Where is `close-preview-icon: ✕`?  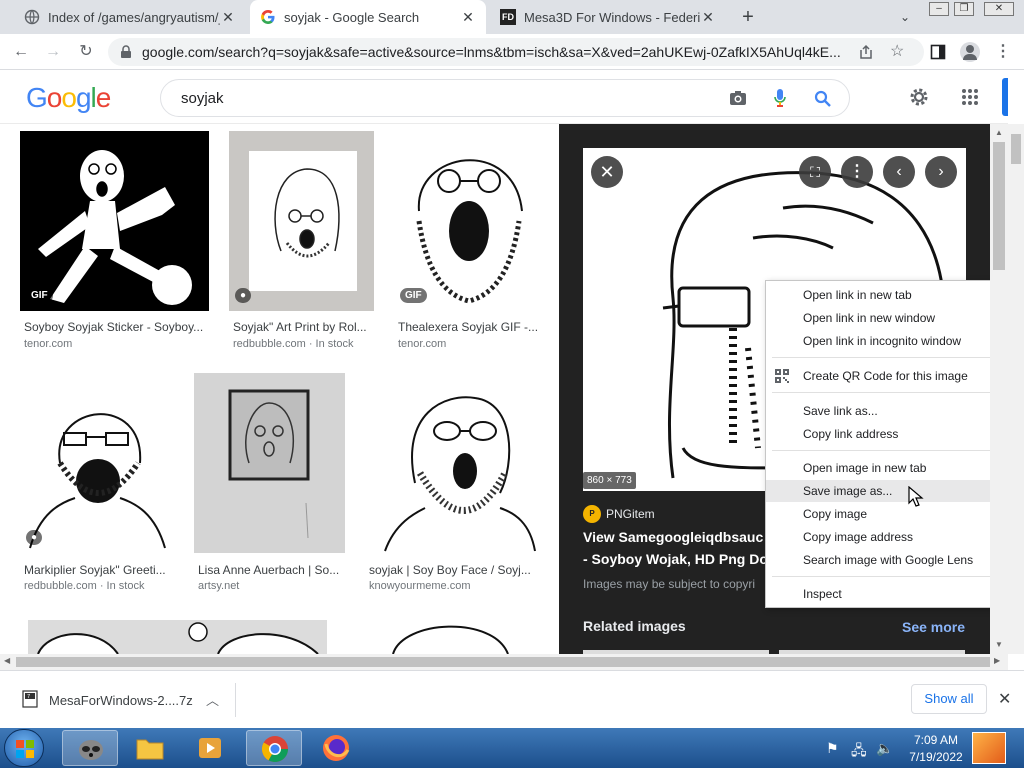
close-preview-icon: ✕ is located at coordinates (607, 172).